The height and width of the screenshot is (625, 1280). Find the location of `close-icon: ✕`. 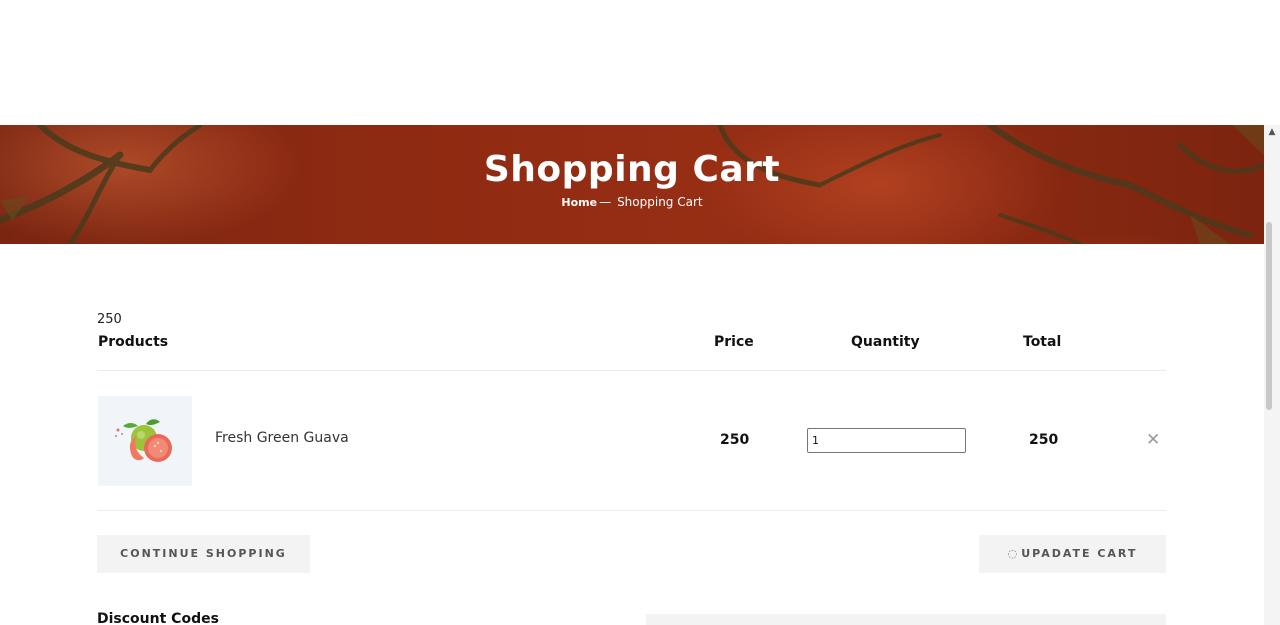

close-icon: ✕ is located at coordinates (1153, 440).